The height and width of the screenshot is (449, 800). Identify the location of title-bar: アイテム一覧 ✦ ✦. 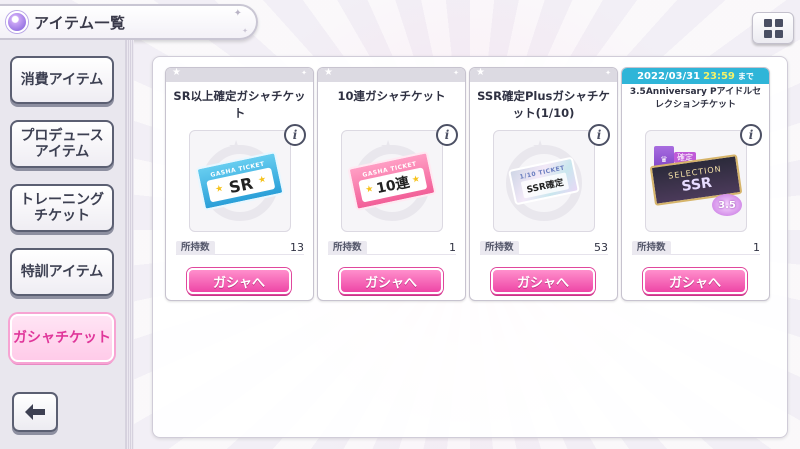
(129, 22).